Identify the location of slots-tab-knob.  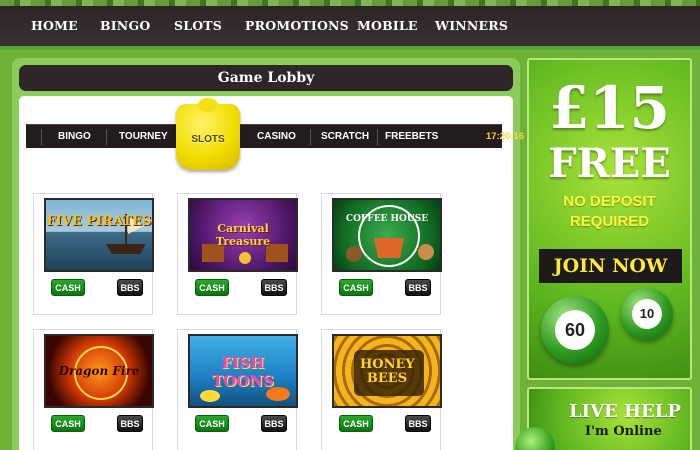
(208, 105).